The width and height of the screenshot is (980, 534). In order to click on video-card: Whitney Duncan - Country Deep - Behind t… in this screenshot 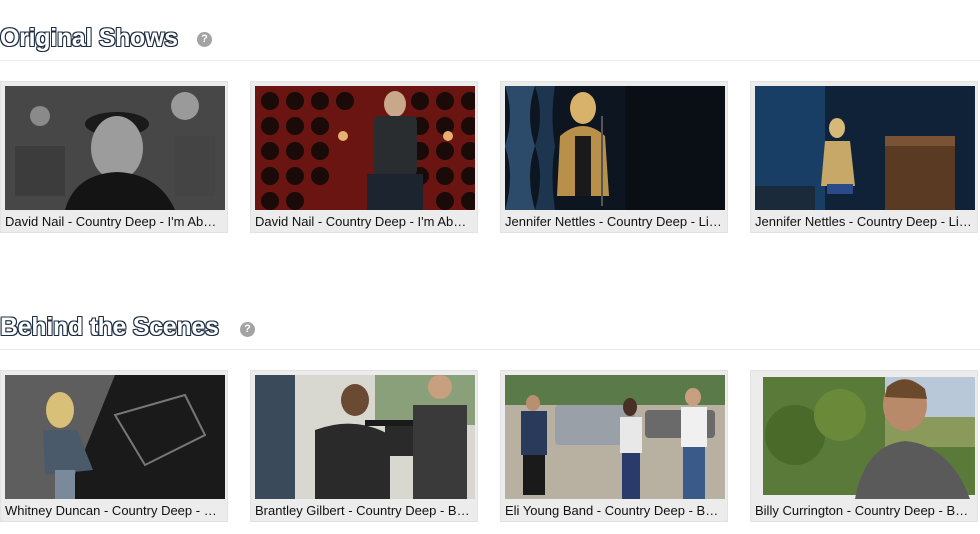, I will do `click(114, 446)`.